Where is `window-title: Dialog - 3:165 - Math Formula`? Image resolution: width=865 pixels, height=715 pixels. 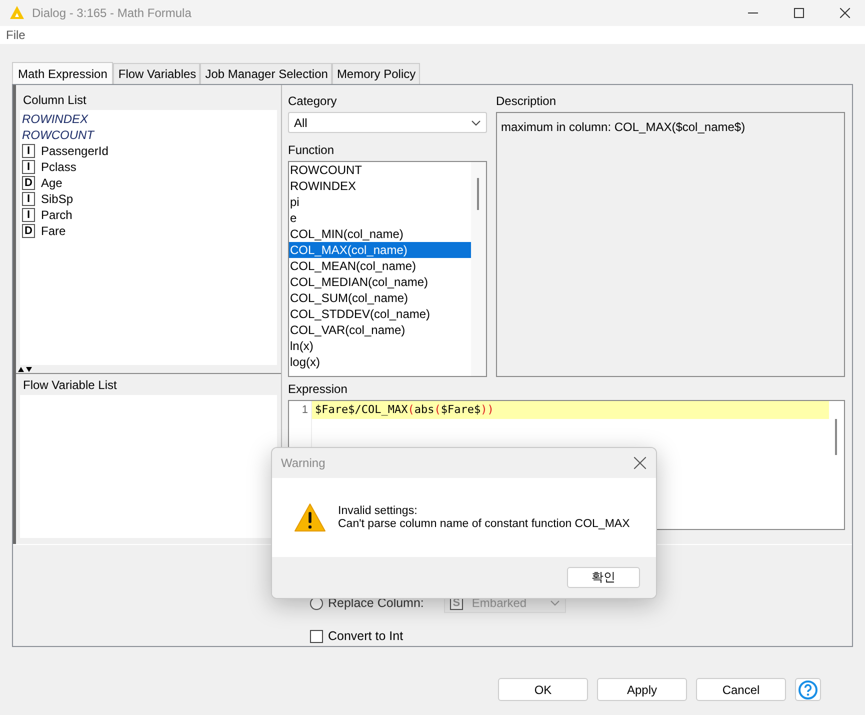 window-title: Dialog - 3:165 - Math Formula is located at coordinates (112, 13).